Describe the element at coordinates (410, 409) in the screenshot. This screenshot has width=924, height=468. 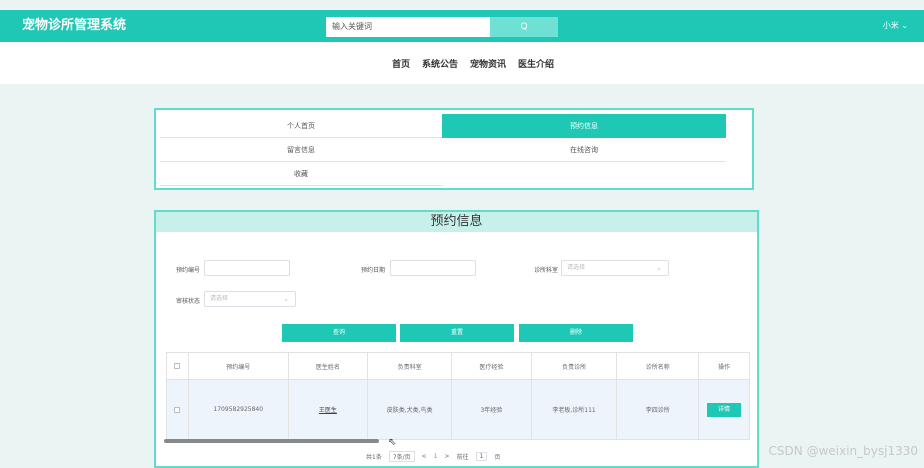
I see `cell-dept: 皮肤类,犬类,鸟类` at that location.